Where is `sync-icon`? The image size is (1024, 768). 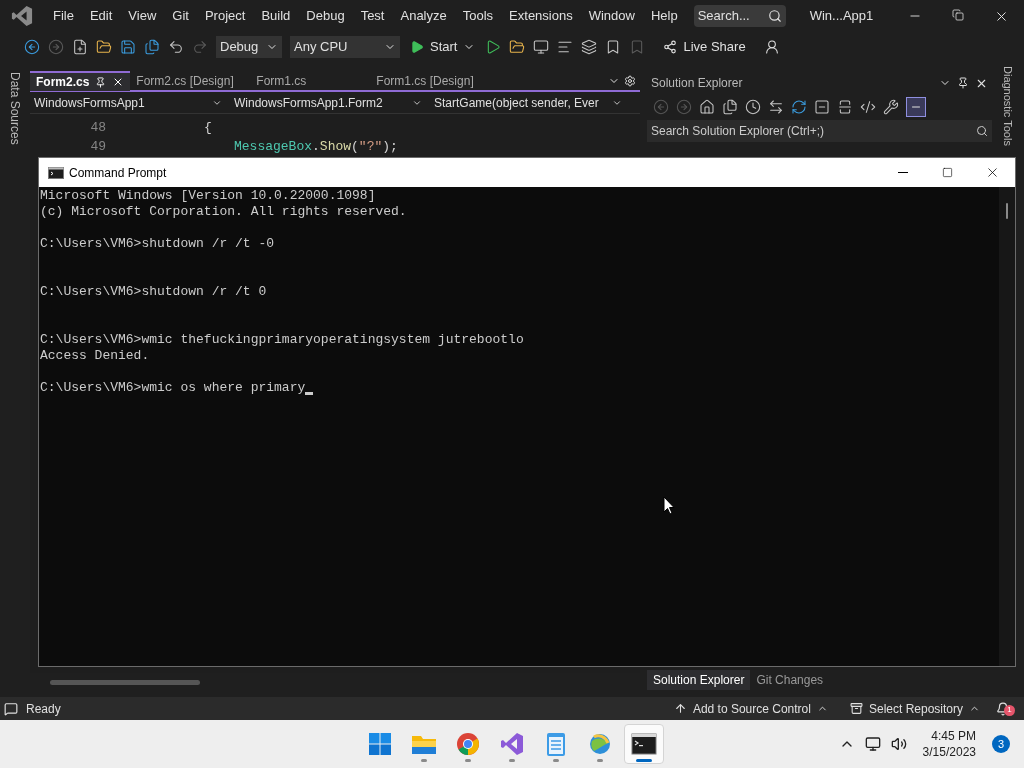
sync-icon is located at coordinates (776, 107).